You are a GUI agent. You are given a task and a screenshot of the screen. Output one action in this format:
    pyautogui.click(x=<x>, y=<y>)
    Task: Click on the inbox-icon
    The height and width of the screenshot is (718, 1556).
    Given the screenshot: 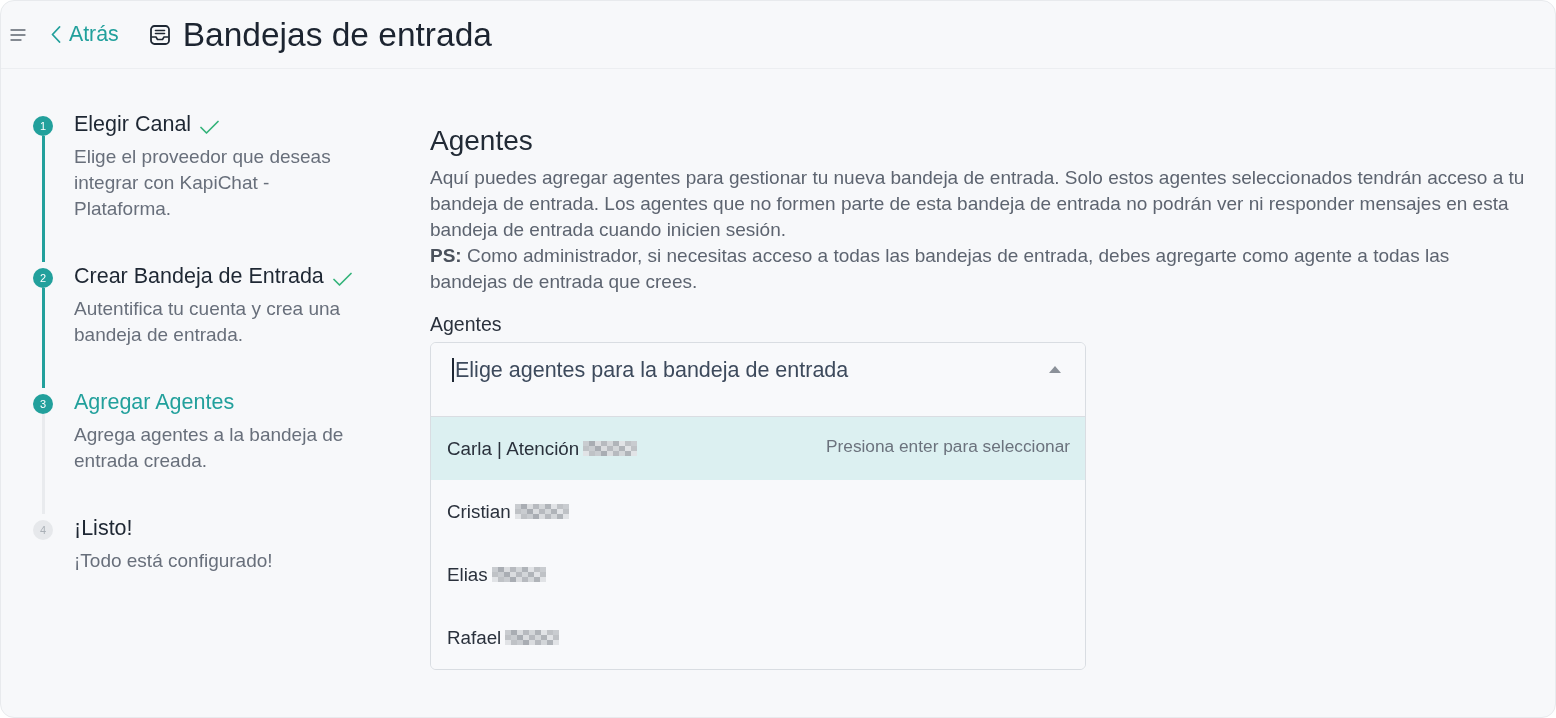 What is the action you would take?
    pyautogui.click(x=159, y=34)
    